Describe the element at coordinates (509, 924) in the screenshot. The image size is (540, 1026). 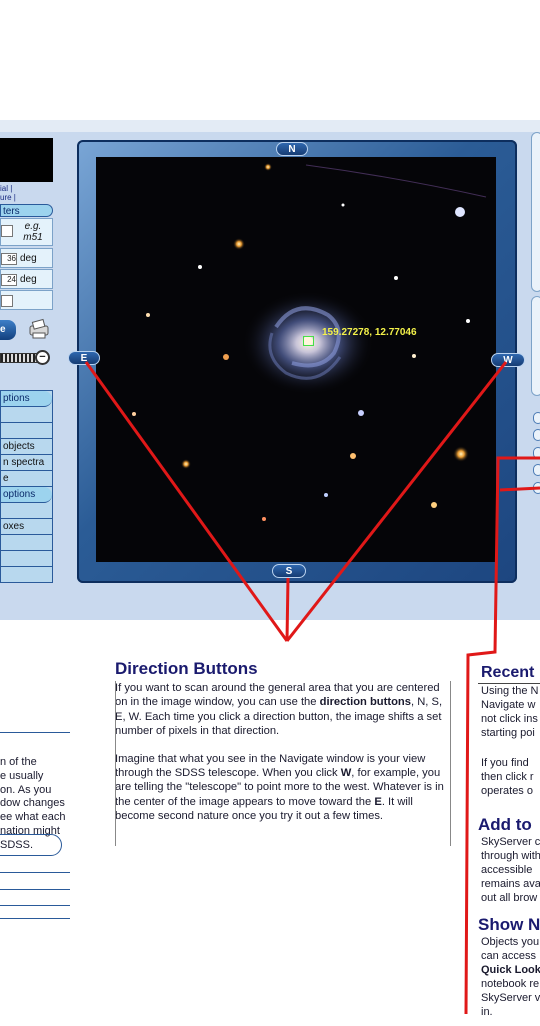
I see `show-title: Show N` at that location.